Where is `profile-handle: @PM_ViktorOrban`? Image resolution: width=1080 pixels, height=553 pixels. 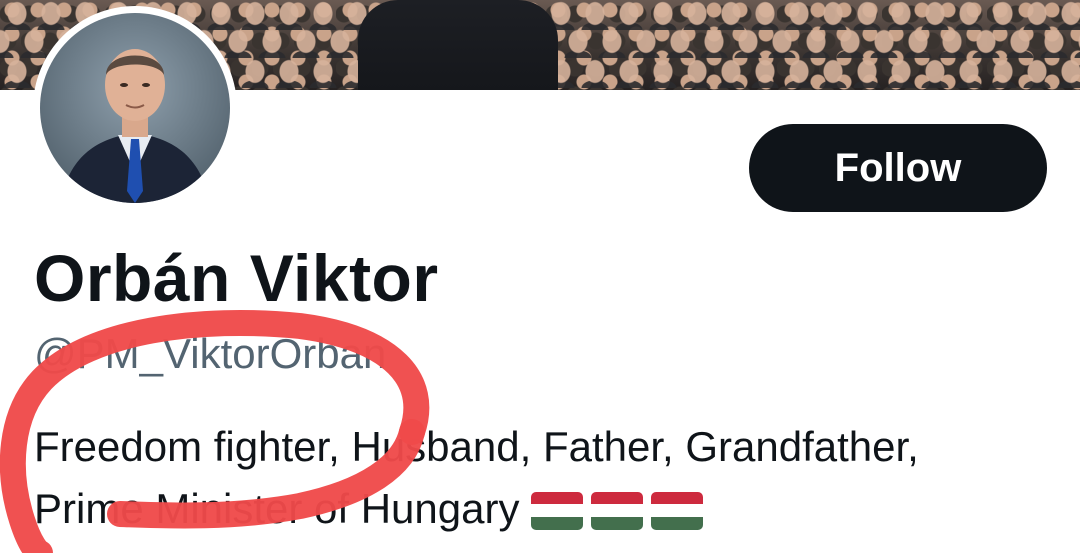 profile-handle: @PM_ViktorOrban is located at coordinates (210, 353).